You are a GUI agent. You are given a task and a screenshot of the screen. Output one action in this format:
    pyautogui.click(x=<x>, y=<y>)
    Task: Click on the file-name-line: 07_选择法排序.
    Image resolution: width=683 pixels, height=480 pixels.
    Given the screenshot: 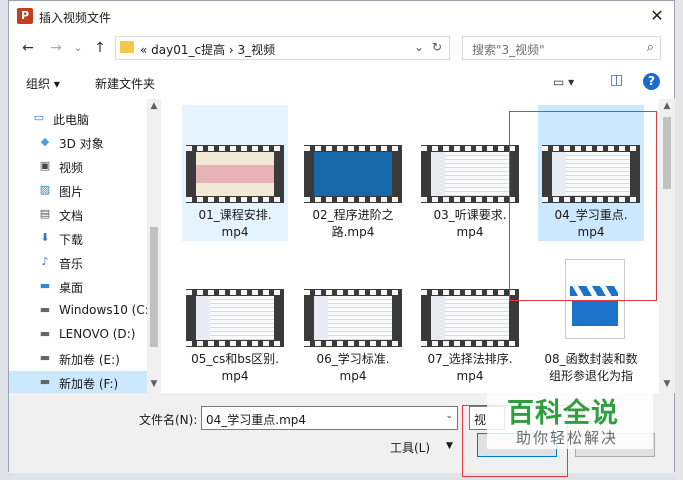 What is the action you would take?
    pyautogui.click(x=470, y=359)
    